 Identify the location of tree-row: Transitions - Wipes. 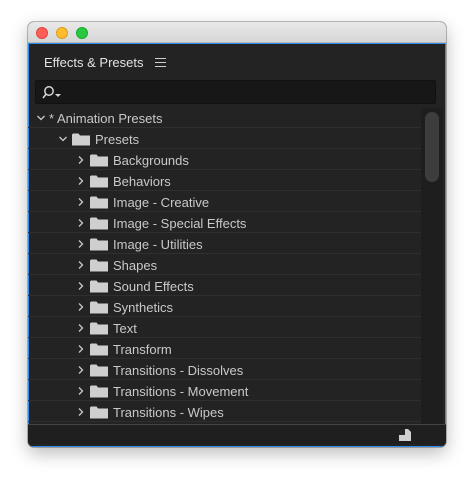
(224, 412).